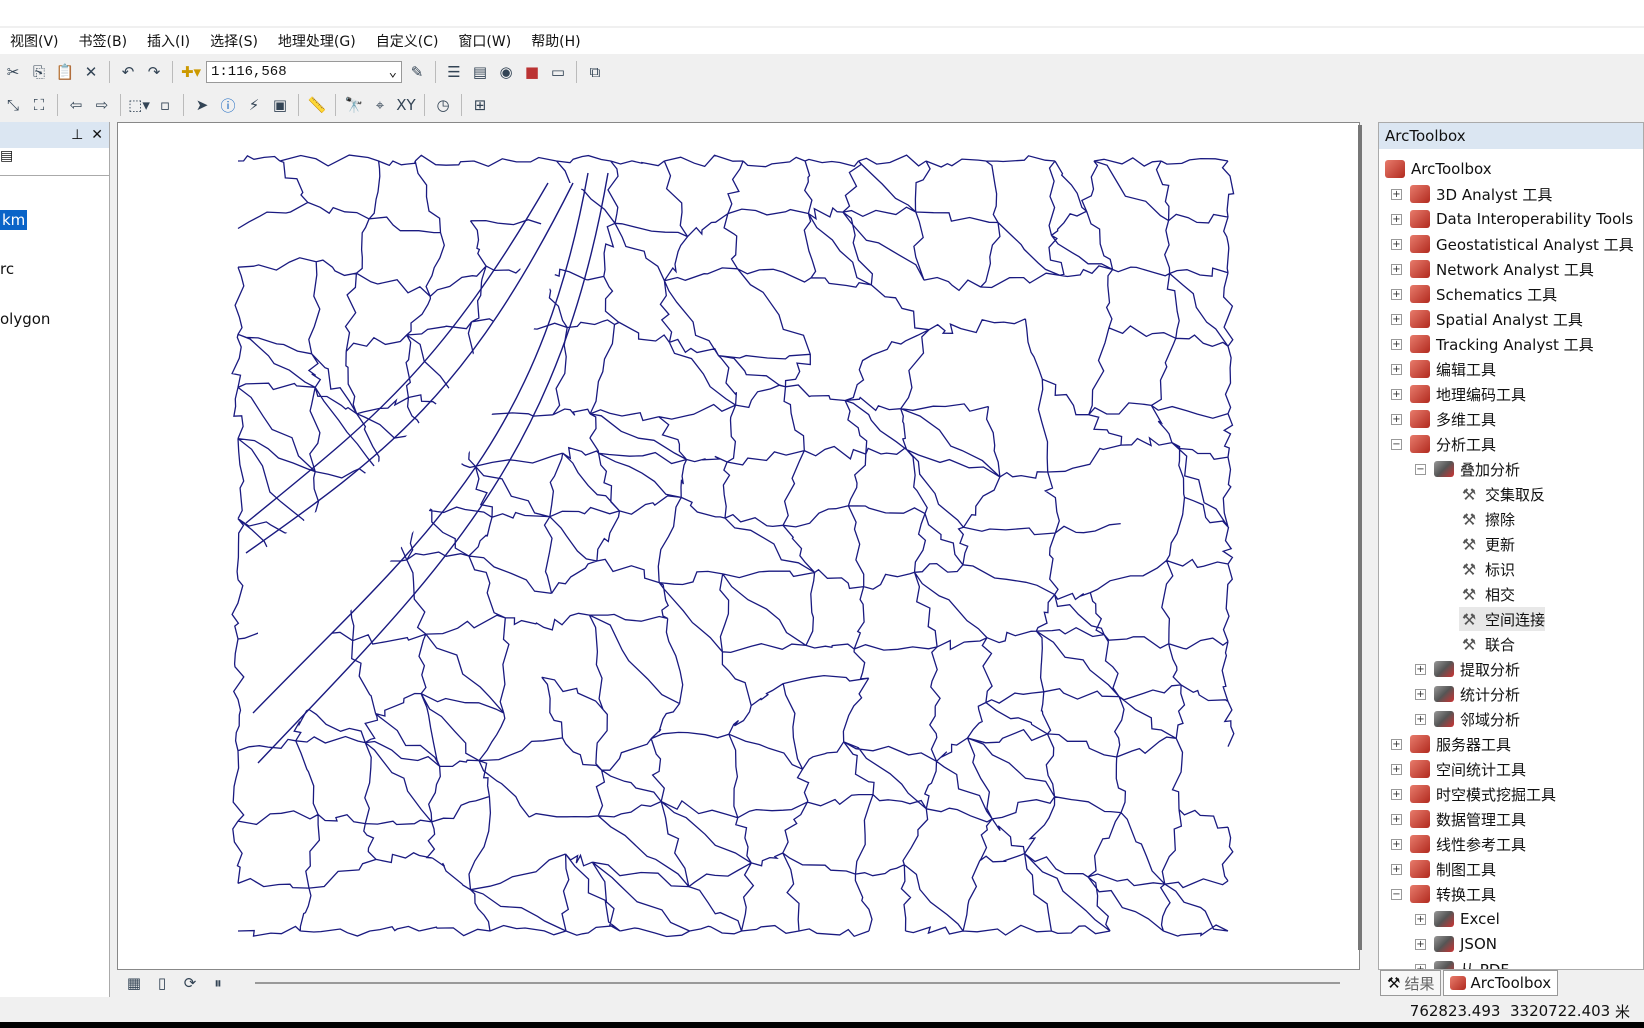 This screenshot has height=1028, width=1644. I want to click on tree-node: + 从 PDF, so click(1462, 963).